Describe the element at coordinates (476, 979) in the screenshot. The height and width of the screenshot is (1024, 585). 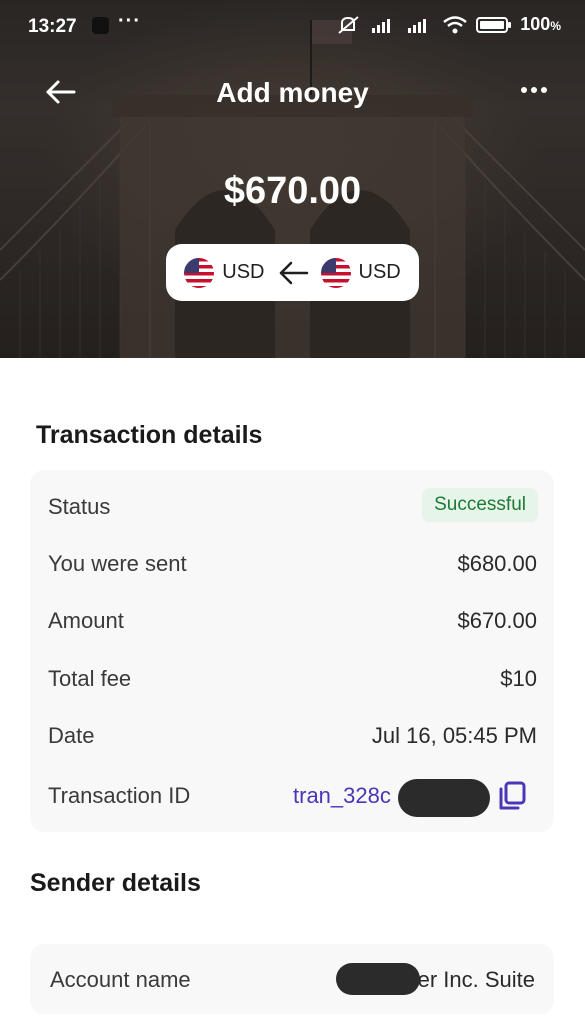
I see `account-name-value: er Inc. Suite` at that location.